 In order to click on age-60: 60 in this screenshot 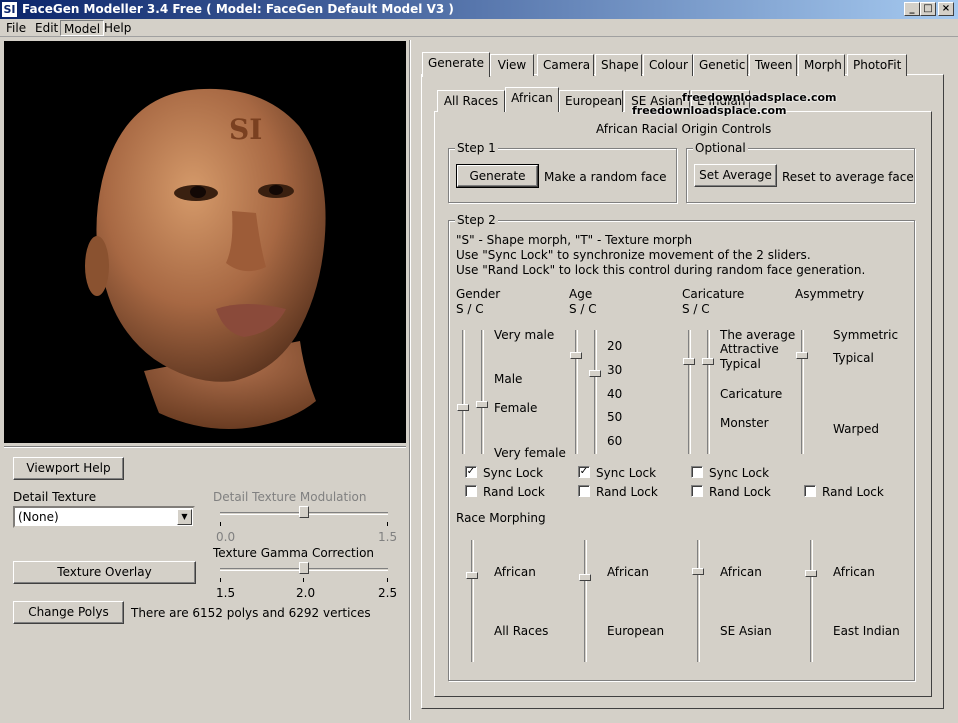, I will do `click(615, 441)`.